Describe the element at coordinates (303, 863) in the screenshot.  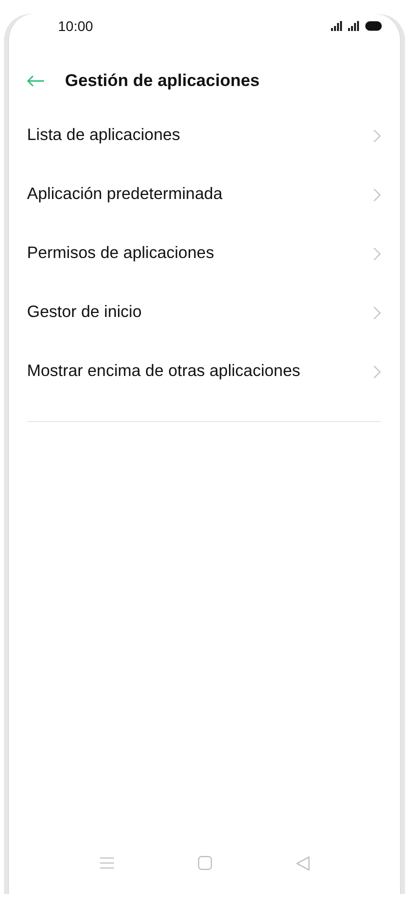
I see `back-icon` at that location.